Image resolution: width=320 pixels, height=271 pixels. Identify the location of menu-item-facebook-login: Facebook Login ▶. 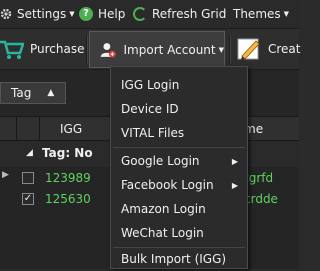
(179, 185).